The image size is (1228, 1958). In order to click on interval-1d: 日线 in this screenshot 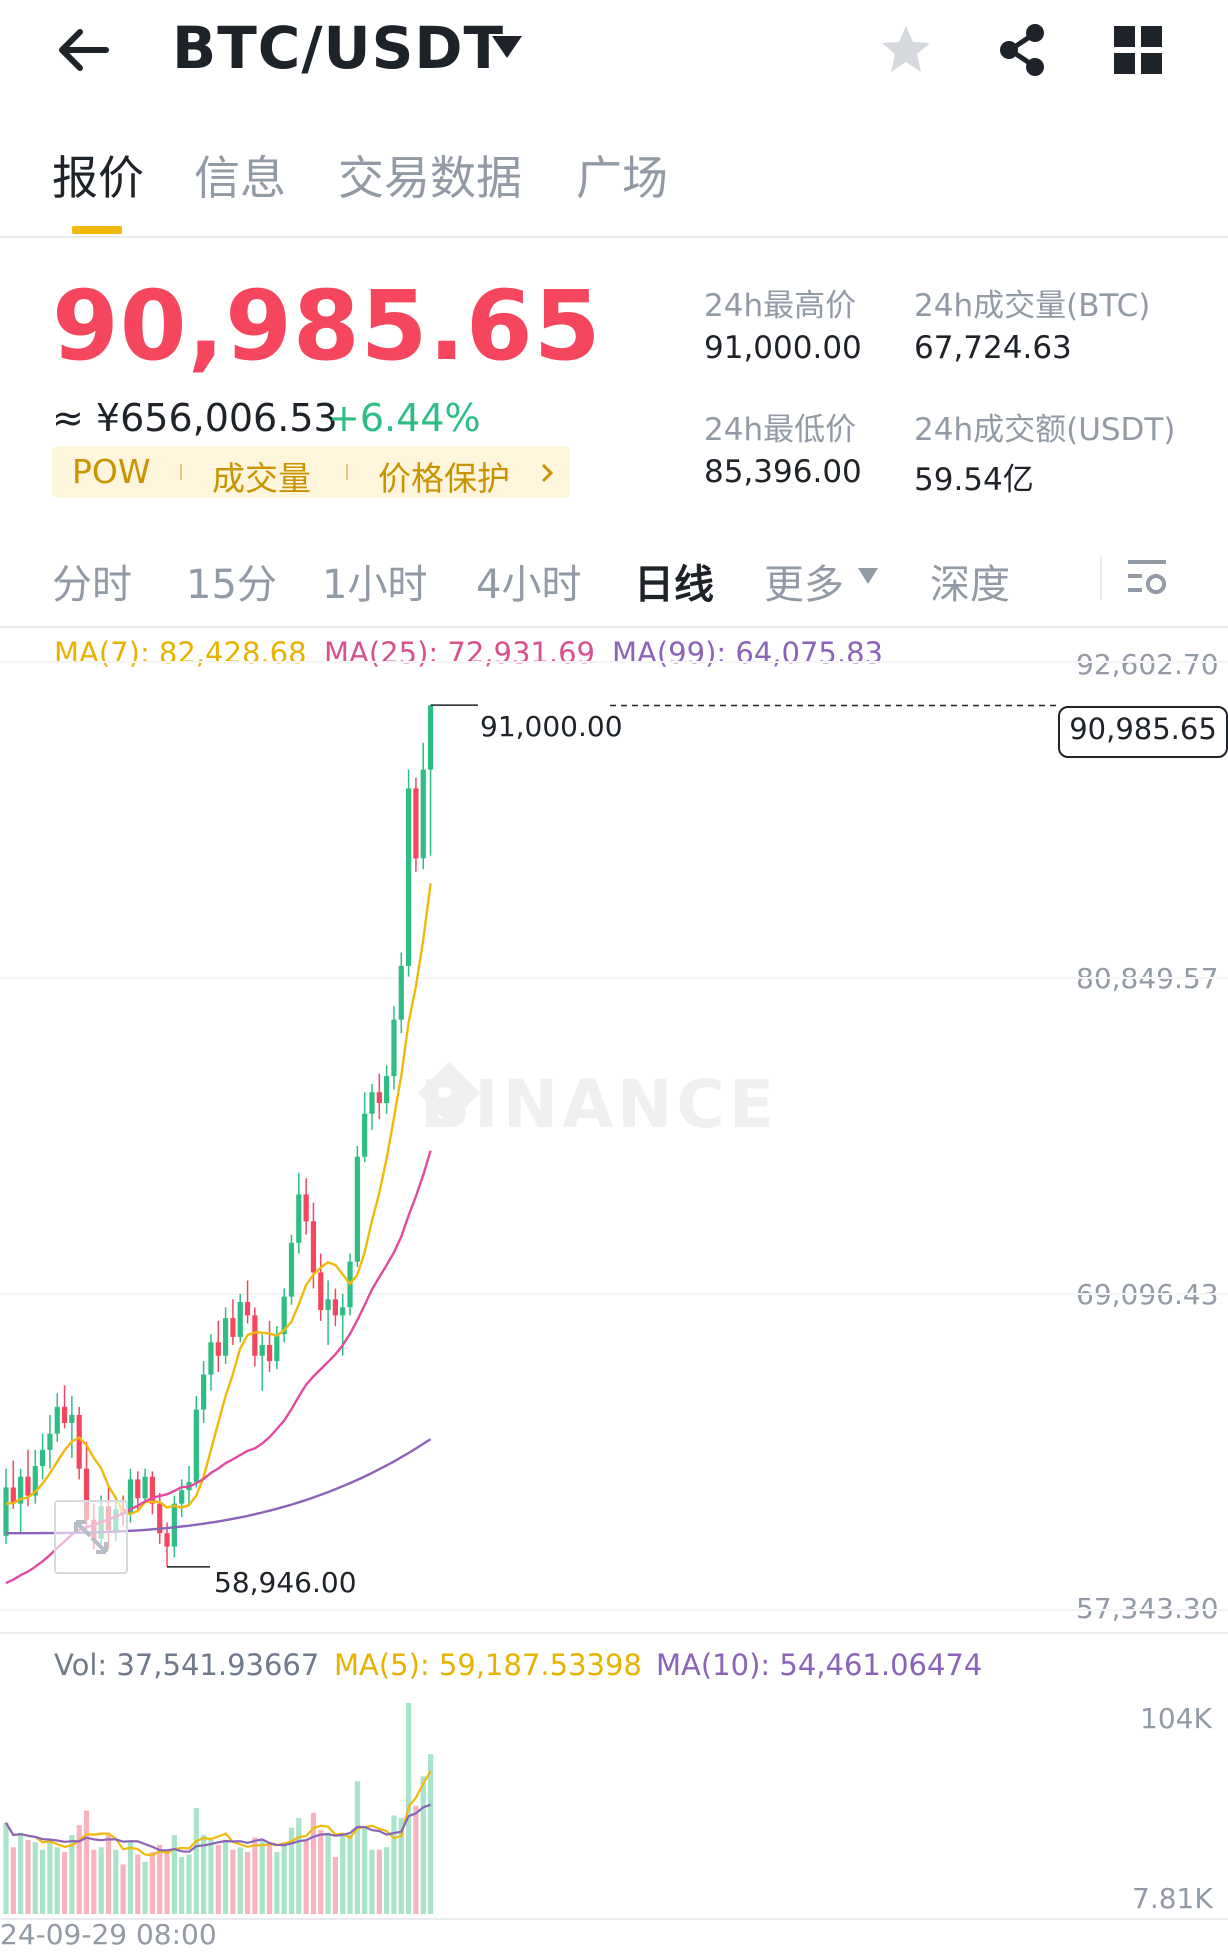, I will do `click(674, 581)`.